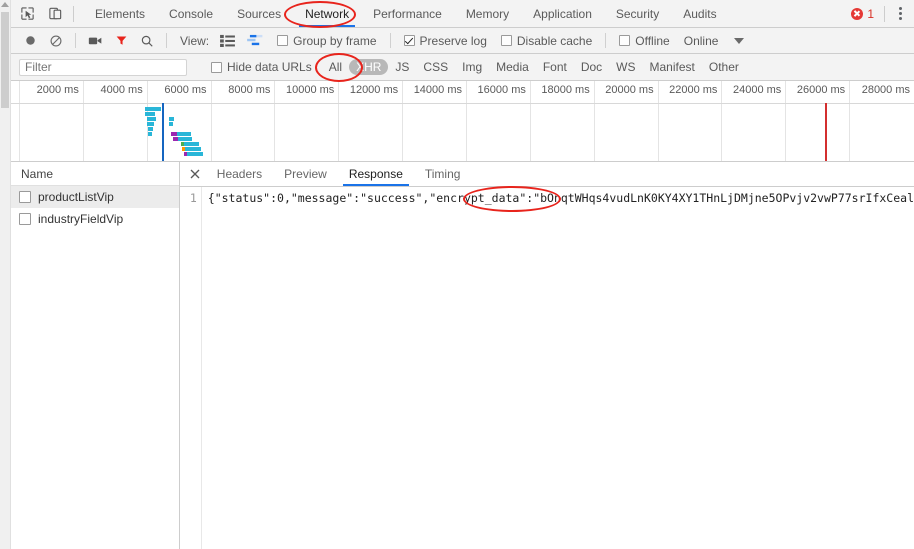 The width and height of the screenshot is (914, 549). What do you see at coordinates (512, 67) in the screenshot?
I see `type-filter-media: Media` at bounding box center [512, 67].